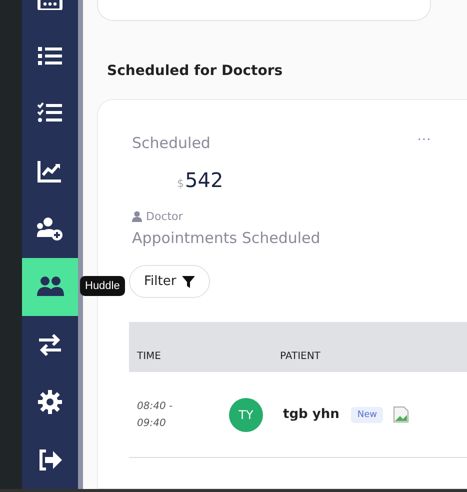  Describe the element at coordinates (180, 183) in the screenshot. I see `currency-symbol: $` at that location.